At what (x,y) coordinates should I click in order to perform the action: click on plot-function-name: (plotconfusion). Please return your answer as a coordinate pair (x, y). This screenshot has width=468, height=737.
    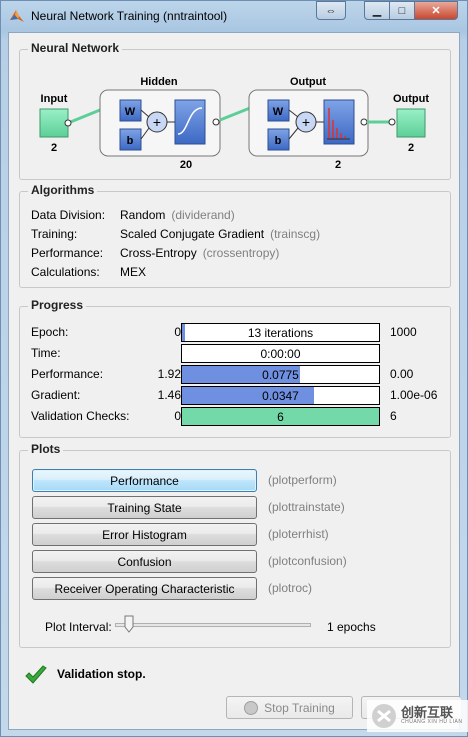
    Looking at the image, I should click on (307, 561).